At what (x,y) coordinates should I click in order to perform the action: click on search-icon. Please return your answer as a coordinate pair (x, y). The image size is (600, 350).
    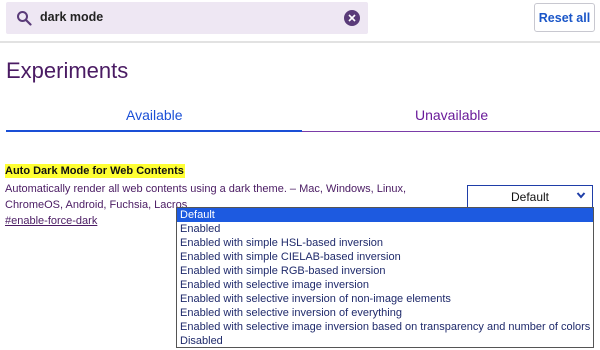
    Looking at the image, I should click on (24, 18).